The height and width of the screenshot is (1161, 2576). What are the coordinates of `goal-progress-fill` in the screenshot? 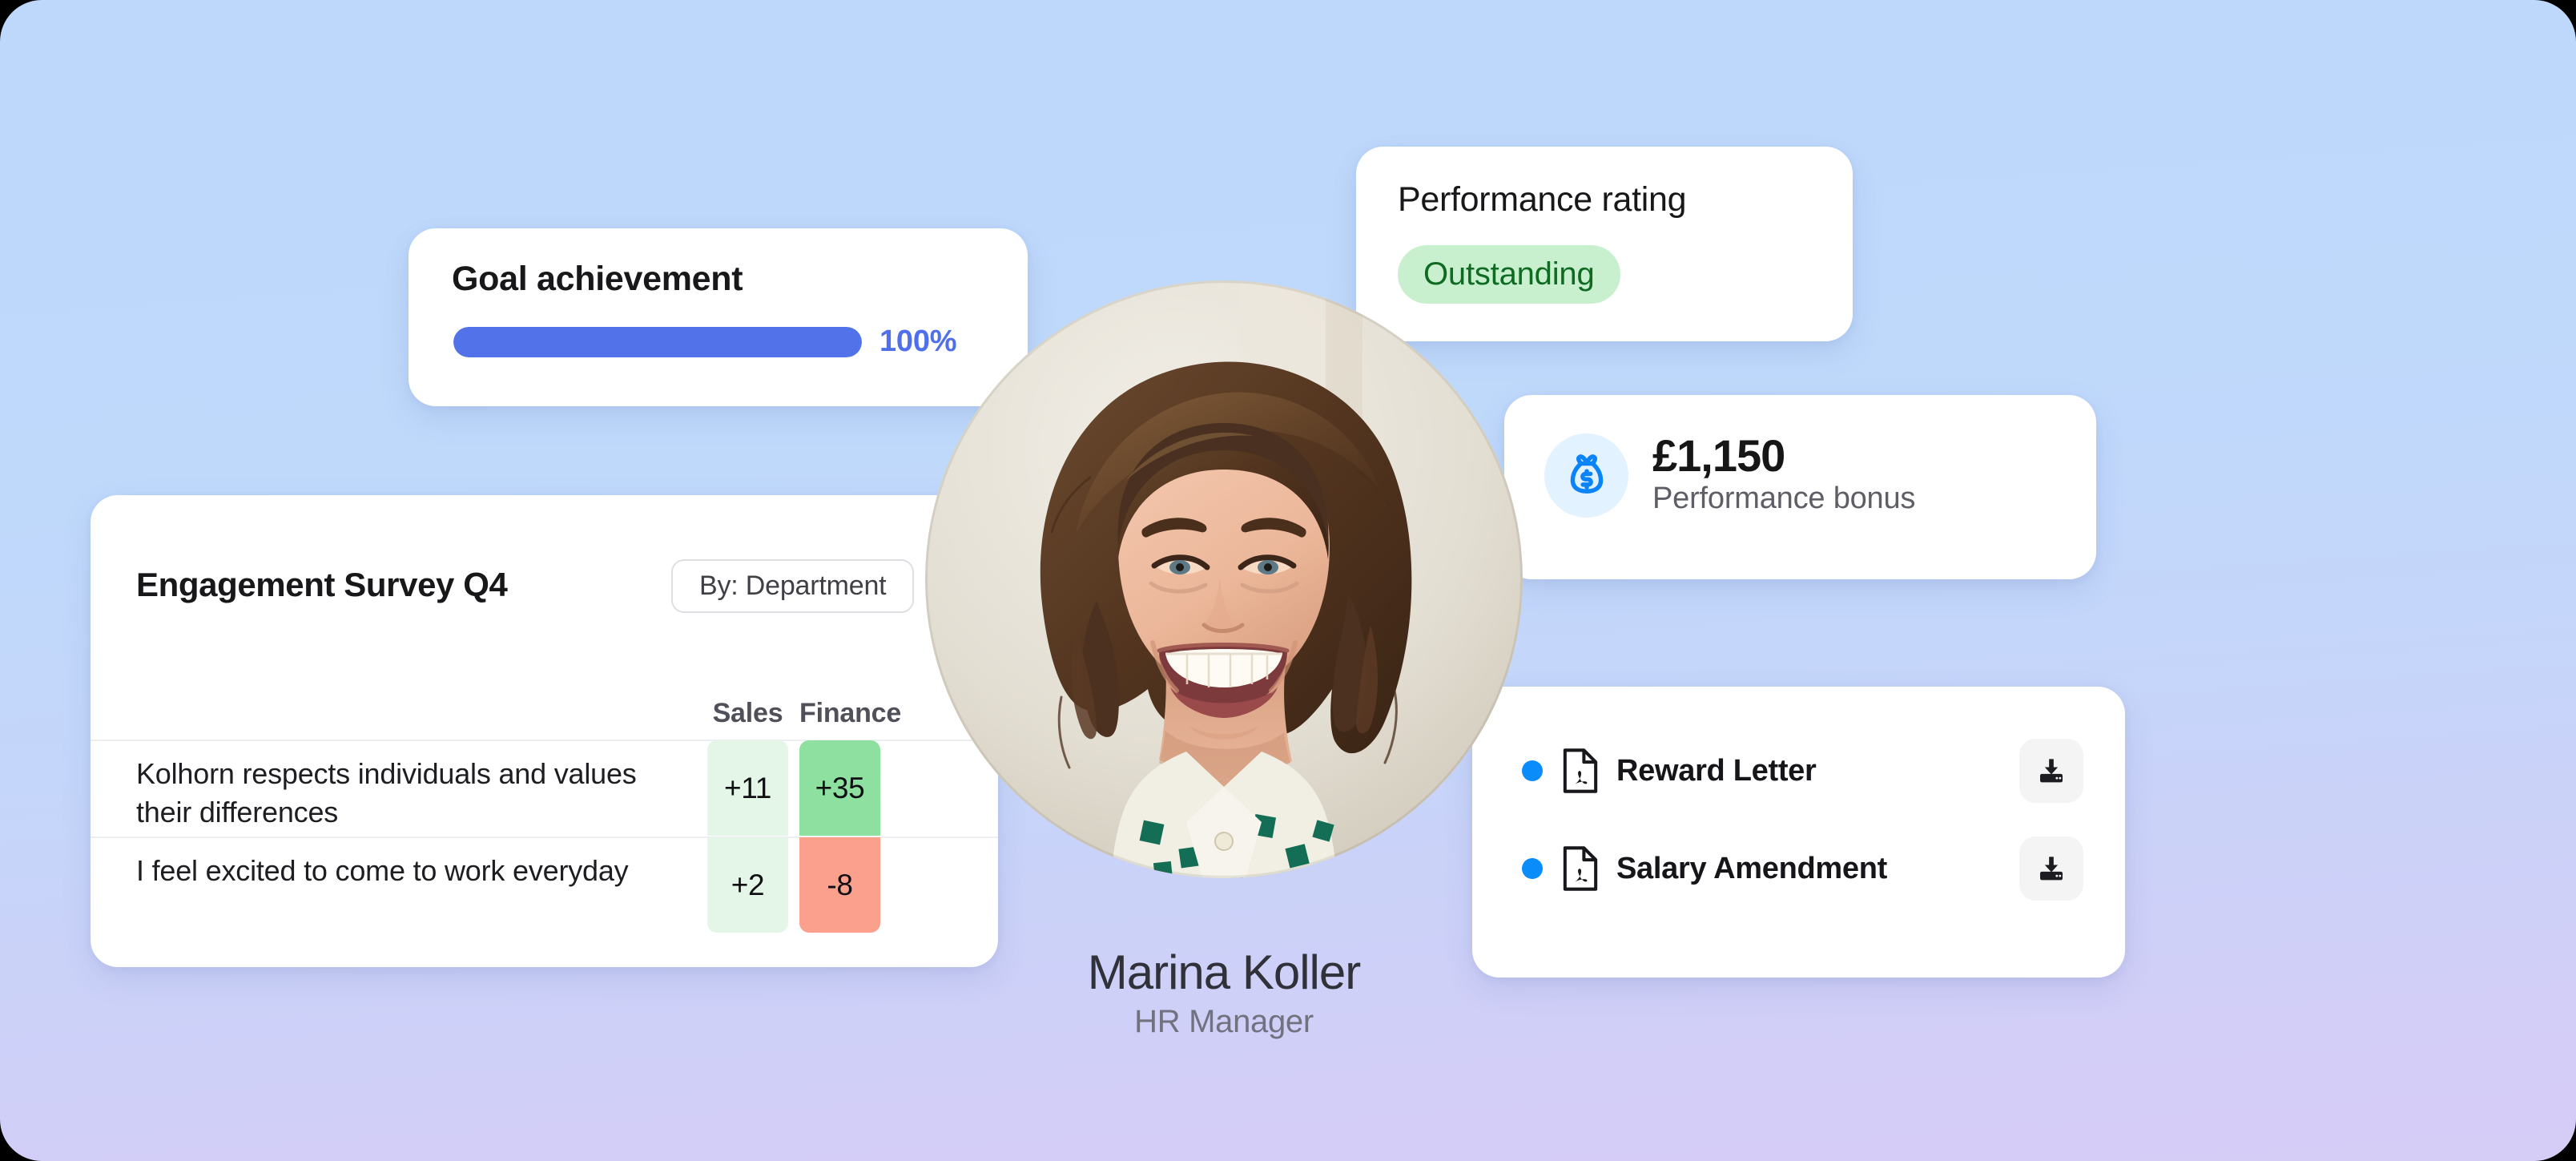 It's located at (658, 341).